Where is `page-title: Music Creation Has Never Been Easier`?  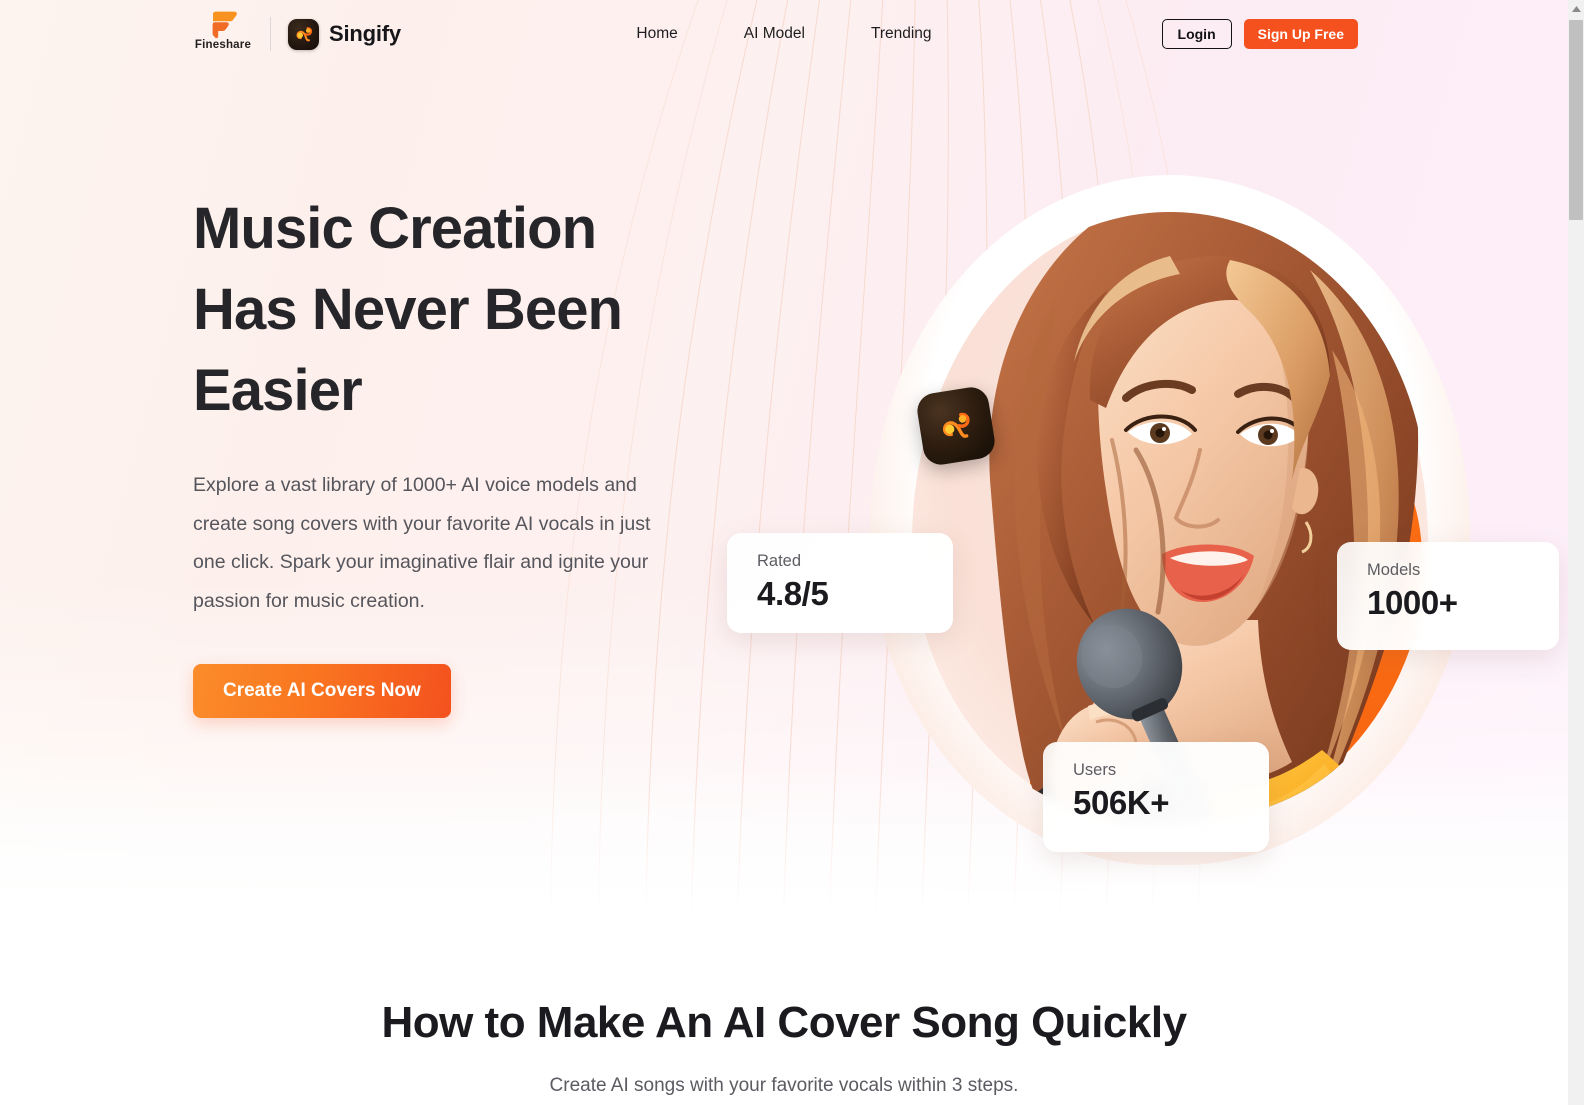
page-title: Music Creation Has Never Been Easier is located at coordinates (408, 309).